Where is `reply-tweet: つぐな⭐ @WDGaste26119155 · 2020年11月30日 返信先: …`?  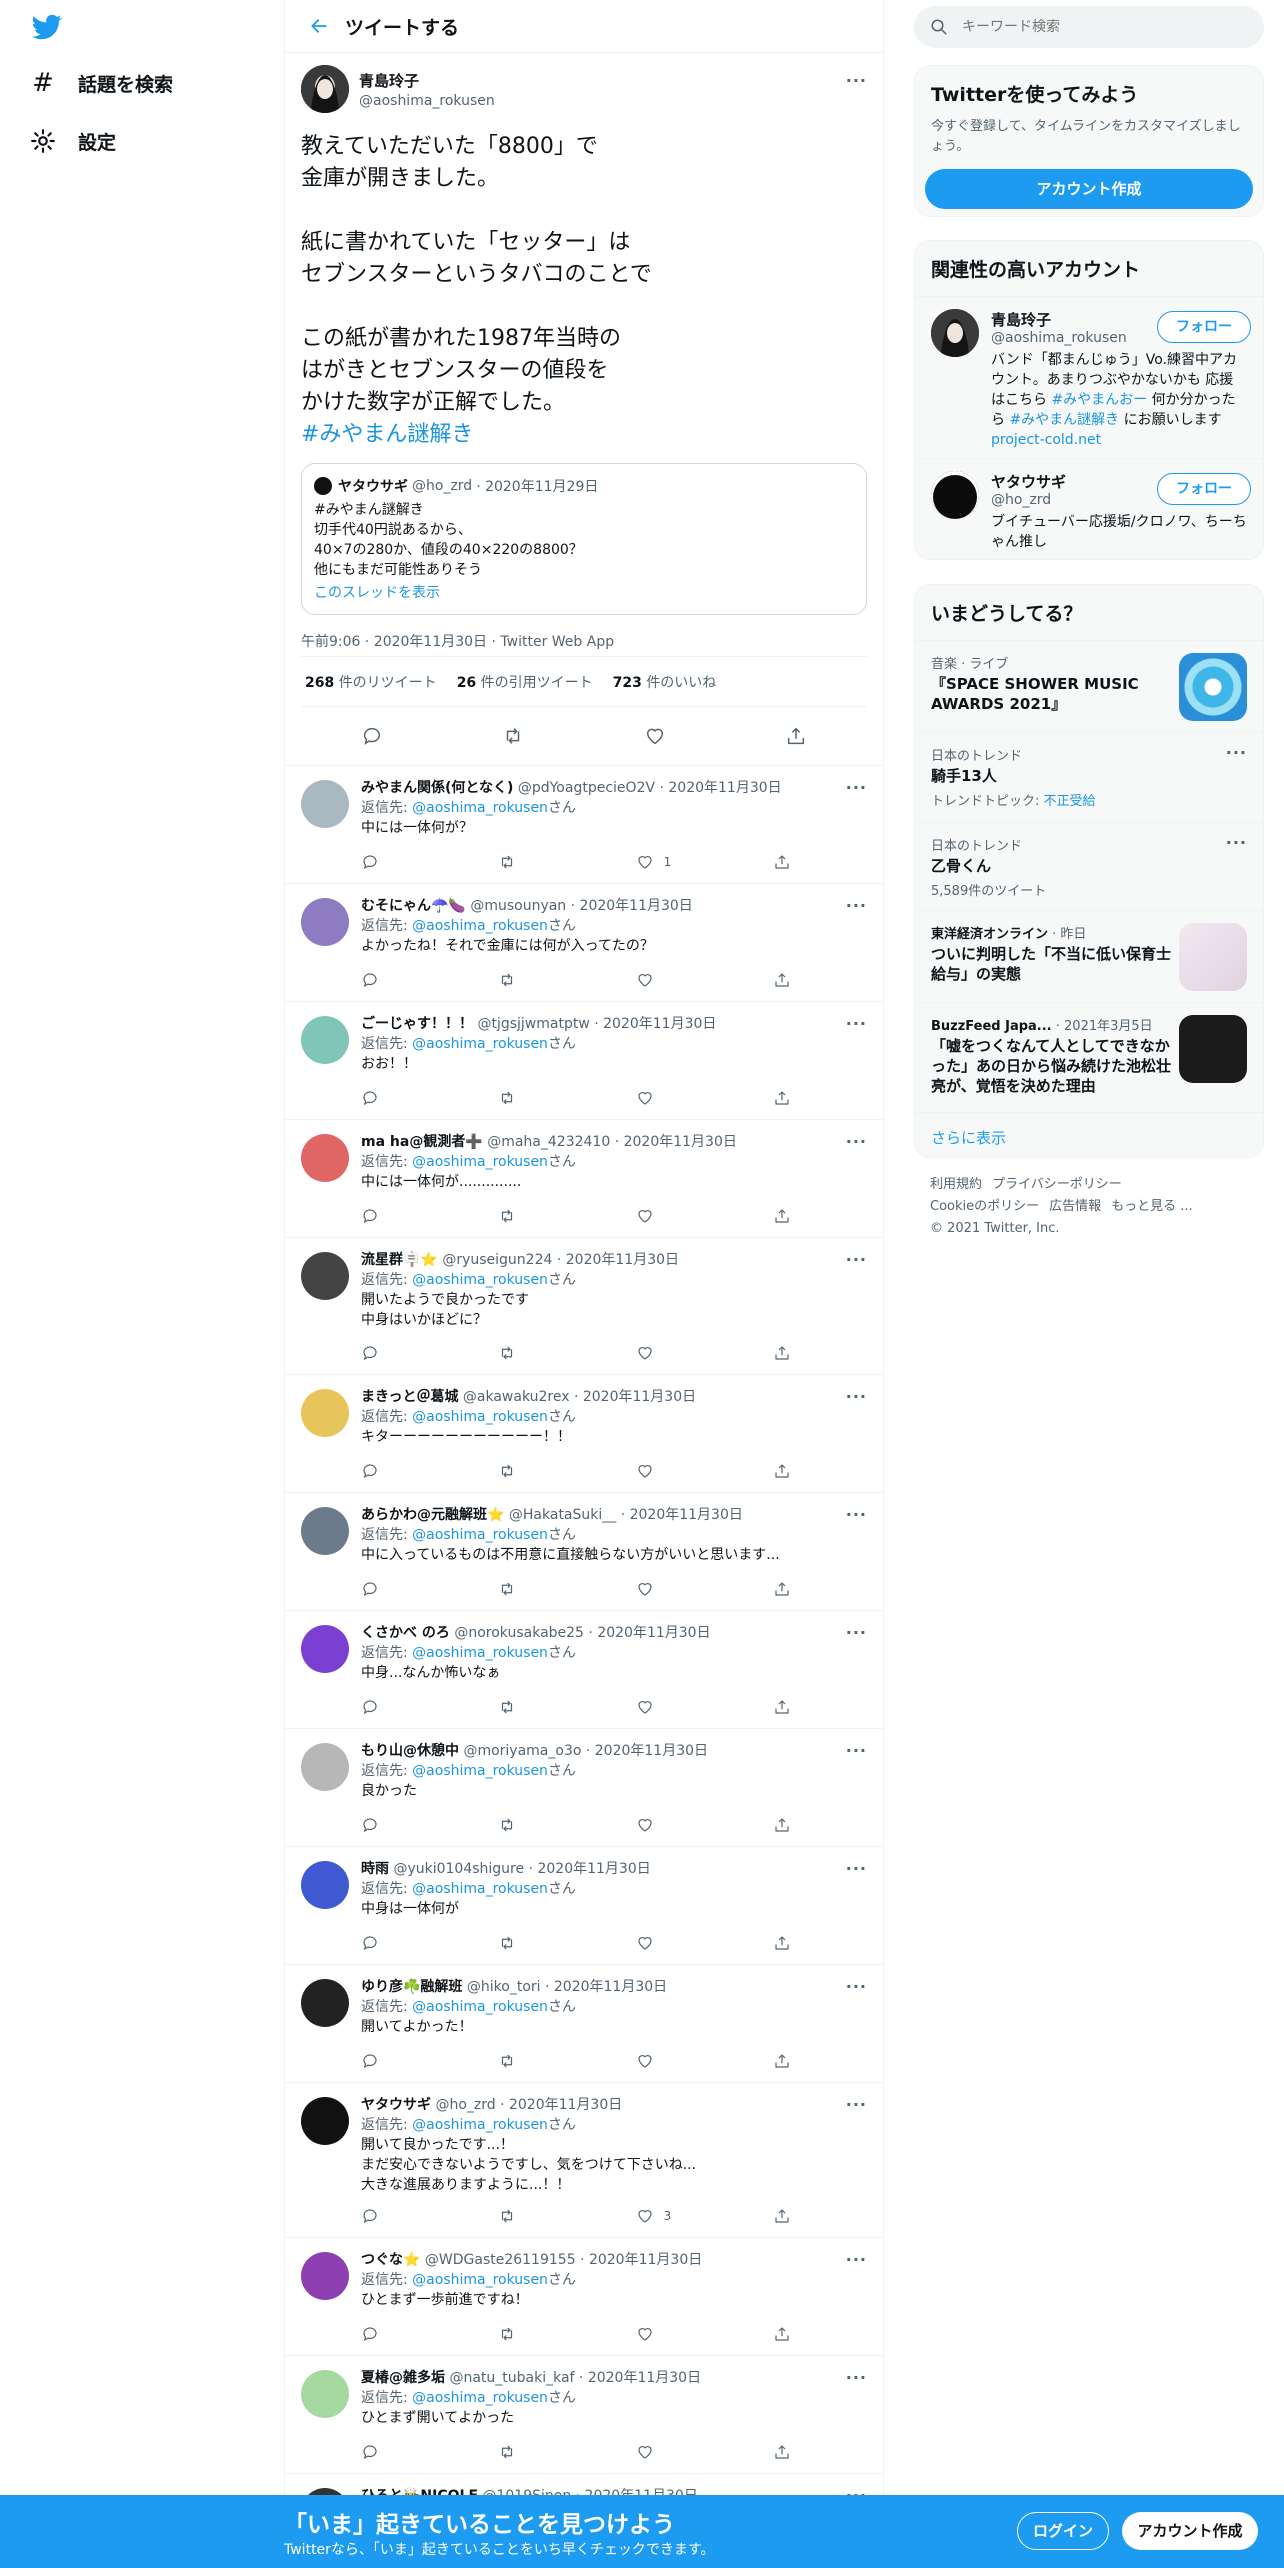 reply-tweet: つぐな⭐ @WDGaste26119155 · 2020年11月30日 返信先: … is located at coordinates (584, 2296).